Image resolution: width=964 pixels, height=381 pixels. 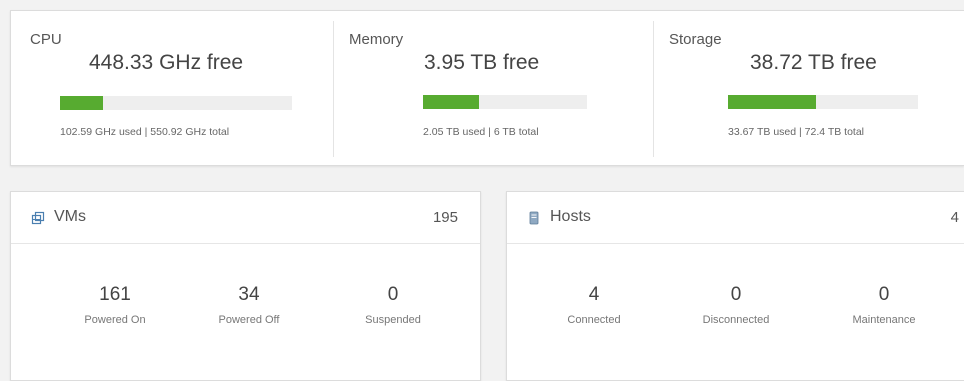 What do you see at coordinates (695, 39) in the screenshot?
I see `storage-title: Storage` at bounding box center [695, 39].